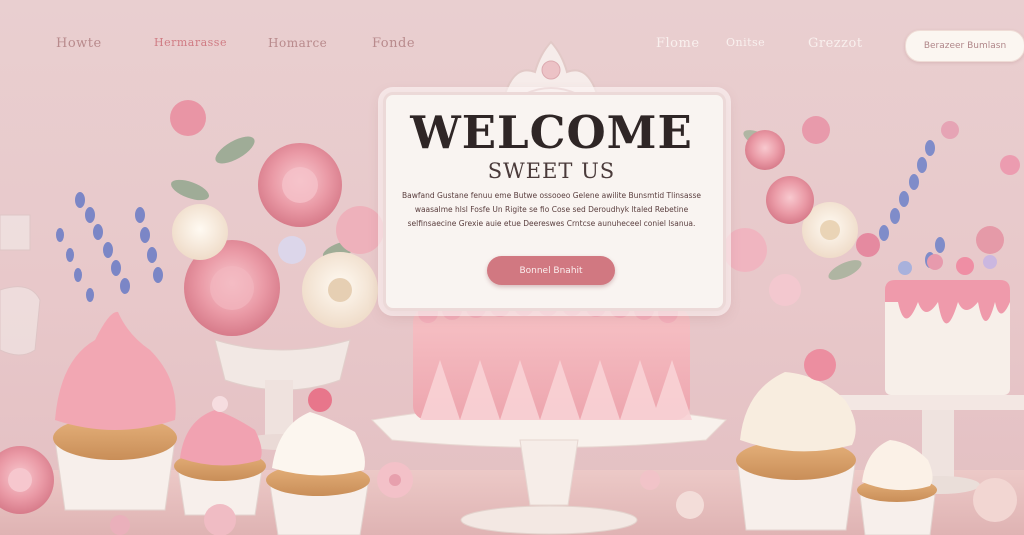  What do you see at coordinates (20, 285) in the screenshot?
I see `left-glassware` at bounding box center [20, 285].